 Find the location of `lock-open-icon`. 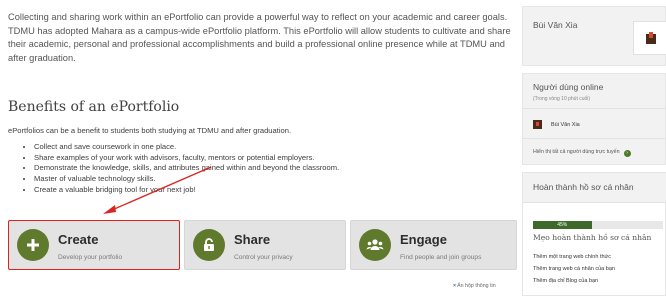

lock-open-icon is located at coordinates (209, 245).